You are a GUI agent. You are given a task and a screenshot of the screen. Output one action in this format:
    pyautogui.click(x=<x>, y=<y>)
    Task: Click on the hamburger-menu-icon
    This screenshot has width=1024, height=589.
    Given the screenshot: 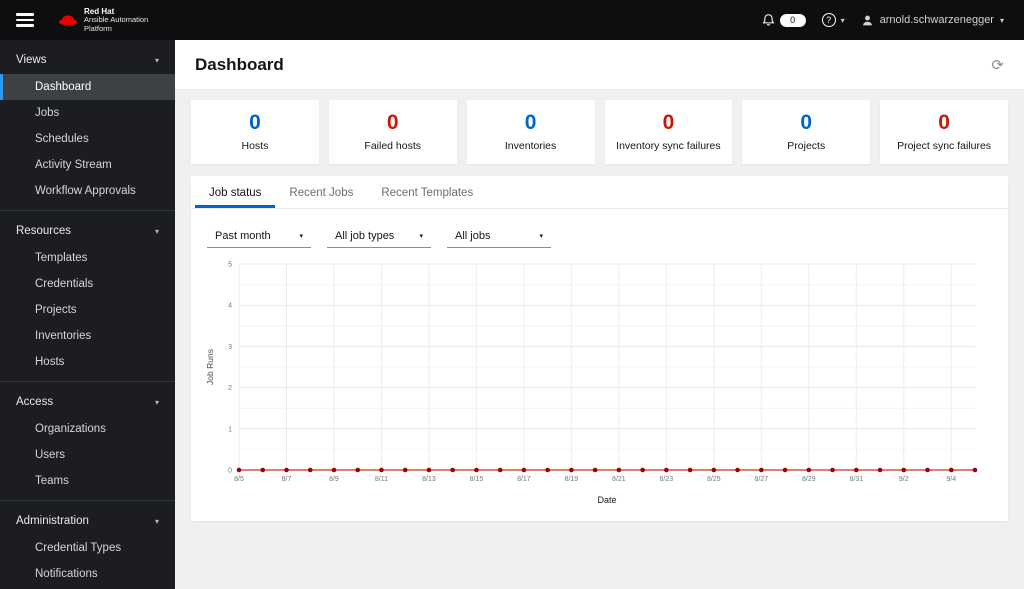 What is the action you would take?
    pyautogui.click(x=25, y=20)
    